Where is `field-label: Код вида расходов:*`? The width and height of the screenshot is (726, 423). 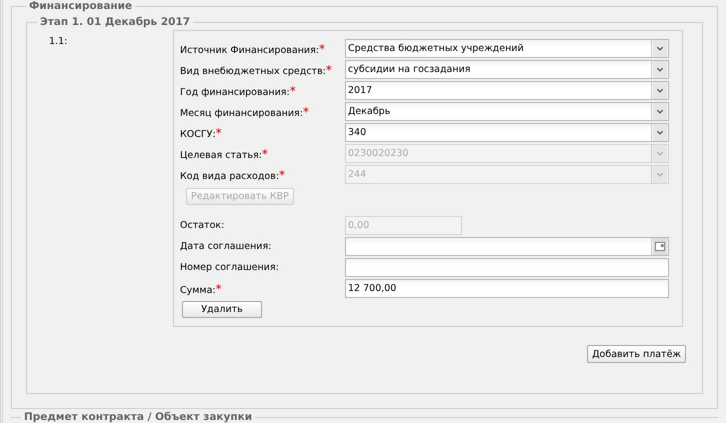
field-label: Код вида расходов:* is located at coordinates (233, 175).